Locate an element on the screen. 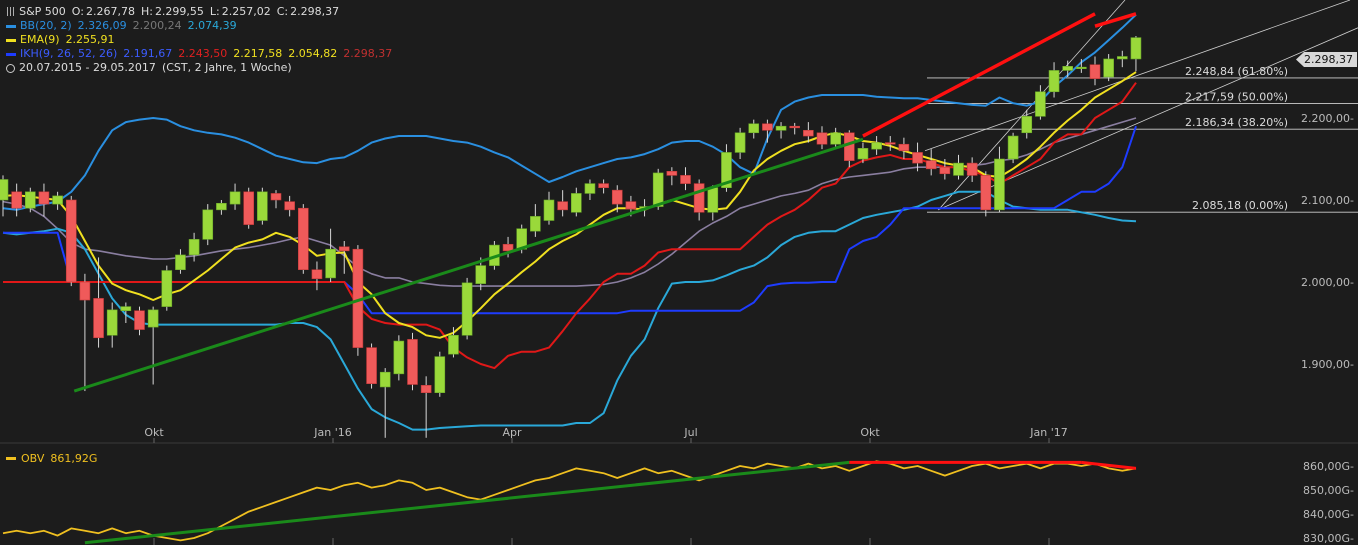 Image resolution: width=1358 pixels, height=545 pixels. fib-level-label: 2.085,18 (0.00%) is located at coordinates (1240, 205).